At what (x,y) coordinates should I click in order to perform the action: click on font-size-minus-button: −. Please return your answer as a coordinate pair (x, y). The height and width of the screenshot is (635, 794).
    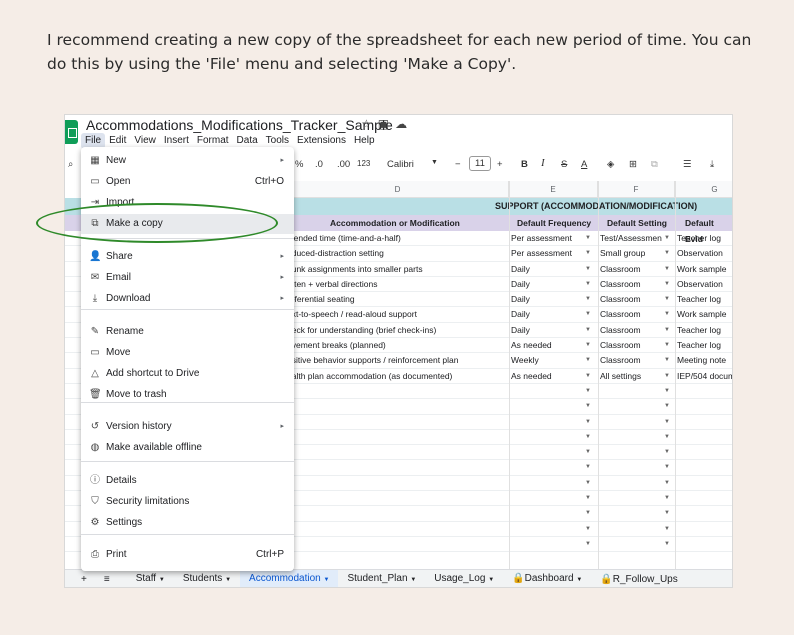
    Looking at the image, I should click on (458, 164).